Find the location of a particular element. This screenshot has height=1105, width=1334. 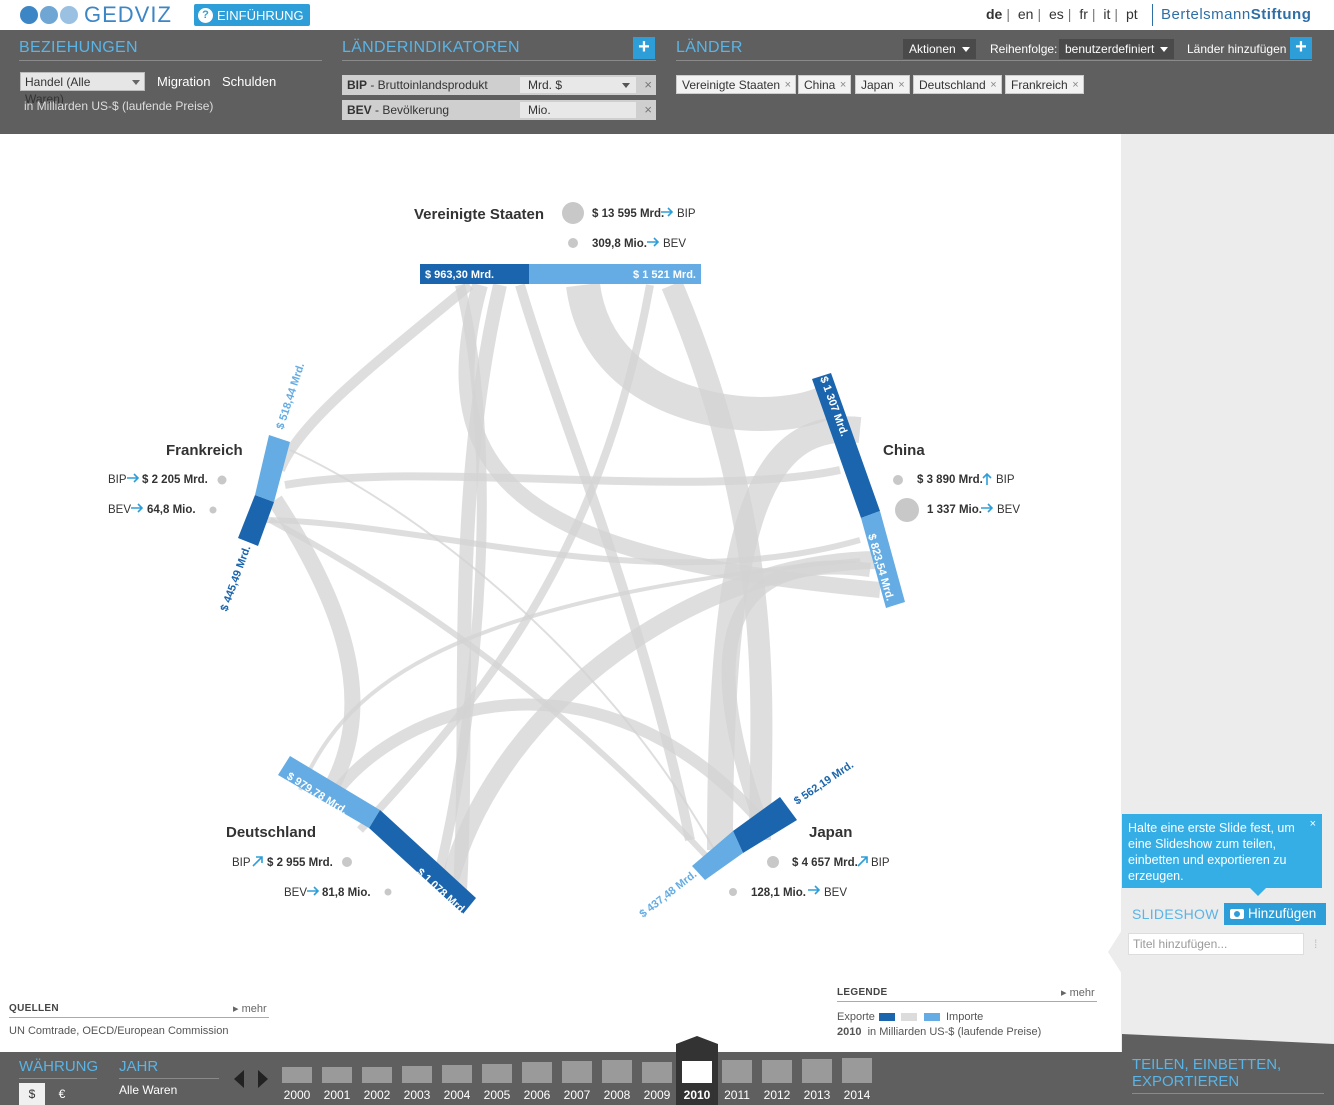

add-slide-button: Hinzufügen is located at coordinates (1275, 914).